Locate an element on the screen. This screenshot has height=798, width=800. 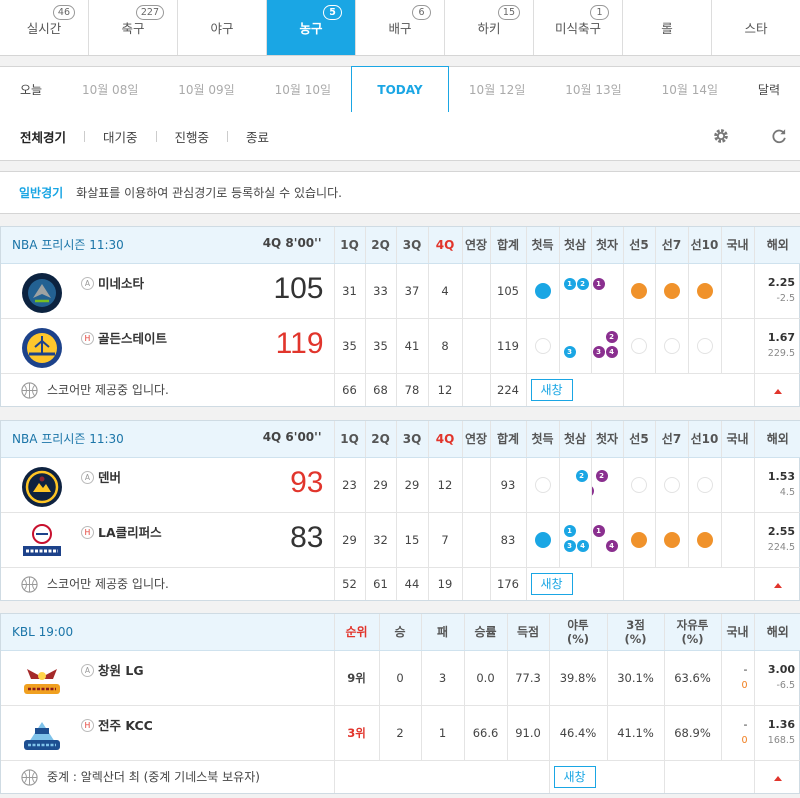
overseas-odds: 2.55 224.5 is located at coordinates (776, 540).